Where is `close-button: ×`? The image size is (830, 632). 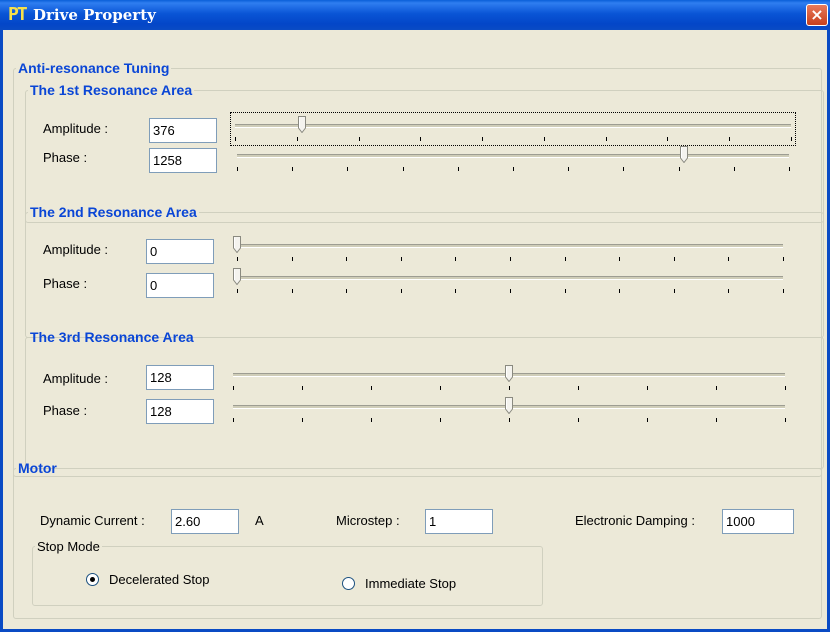
close-button: × is located at coordinates (817, 15).